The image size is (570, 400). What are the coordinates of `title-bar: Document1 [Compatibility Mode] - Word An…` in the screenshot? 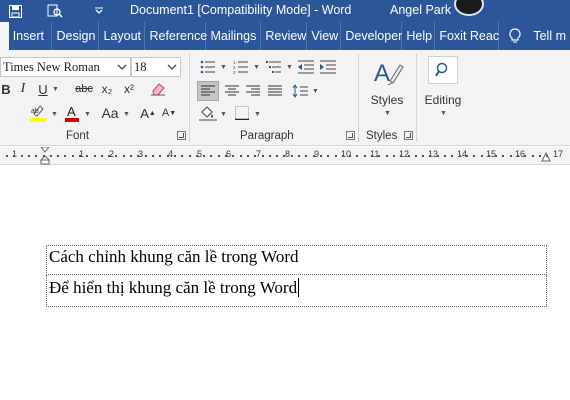 It's located at (285, 11).